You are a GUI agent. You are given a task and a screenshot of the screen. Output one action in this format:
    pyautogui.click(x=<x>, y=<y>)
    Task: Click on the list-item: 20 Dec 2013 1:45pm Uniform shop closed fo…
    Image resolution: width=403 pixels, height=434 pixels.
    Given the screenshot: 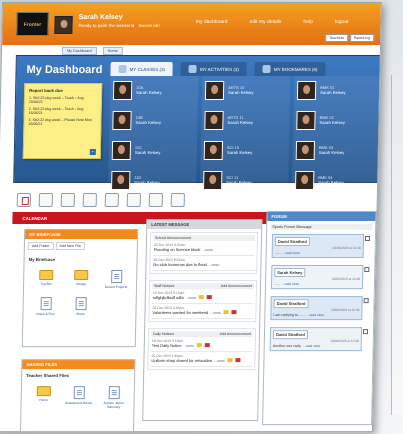 What is the action you would take?
    pyautogui.click(x=201, y=360)
    